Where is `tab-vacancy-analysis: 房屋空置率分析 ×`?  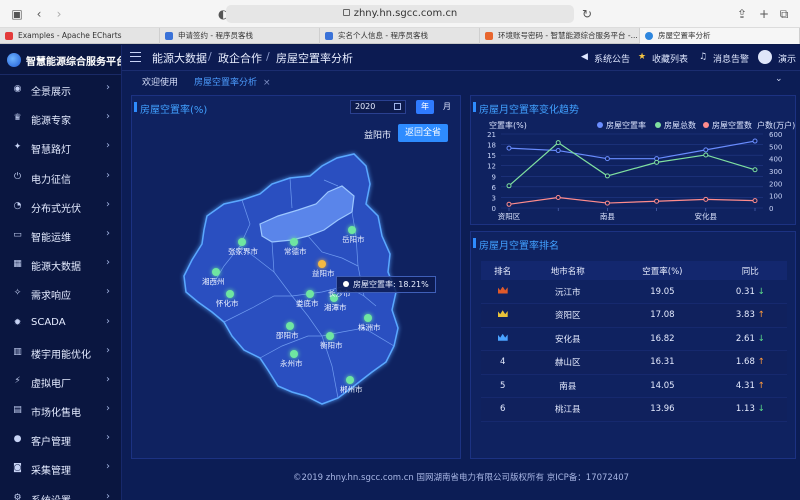 tab-vacancy-analysis: 房屋空置率分析 × is located at coordinates (232, 81).